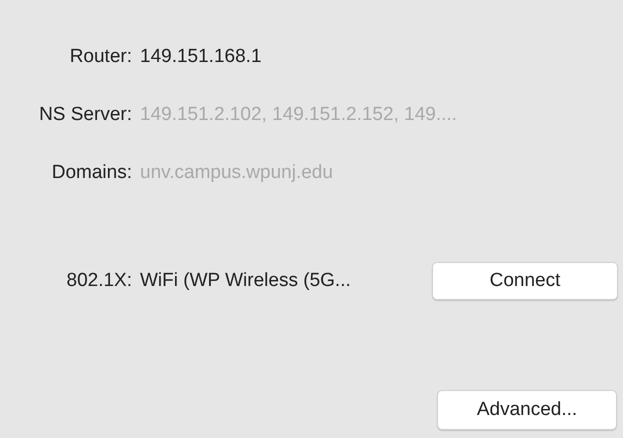 This screenshot has width=623, height=438. What do you see at coordinates (201, 57) in the screenshot?
I see `field-value: 149.151.168.1` at bounding box center [201, 57].